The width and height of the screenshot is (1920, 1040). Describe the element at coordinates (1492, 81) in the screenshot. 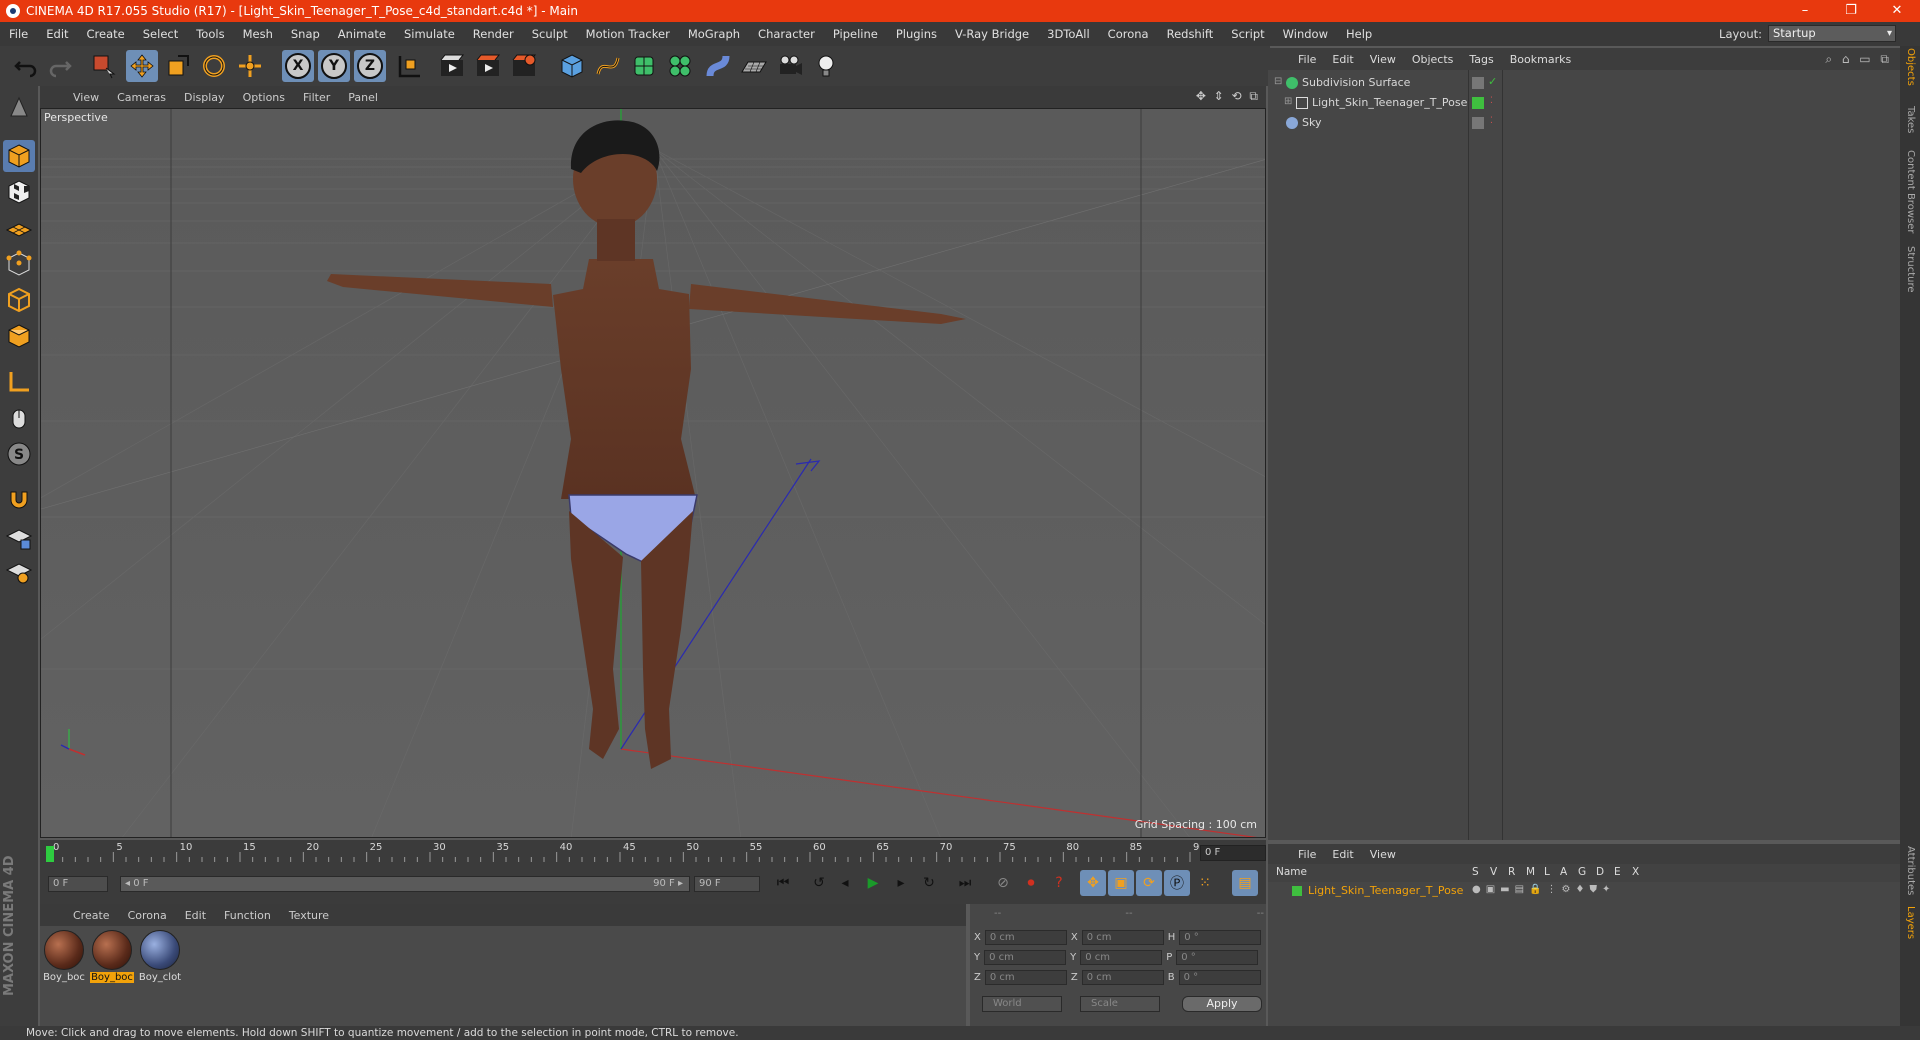

I see `enabled-check-icon: ✓` at that location.